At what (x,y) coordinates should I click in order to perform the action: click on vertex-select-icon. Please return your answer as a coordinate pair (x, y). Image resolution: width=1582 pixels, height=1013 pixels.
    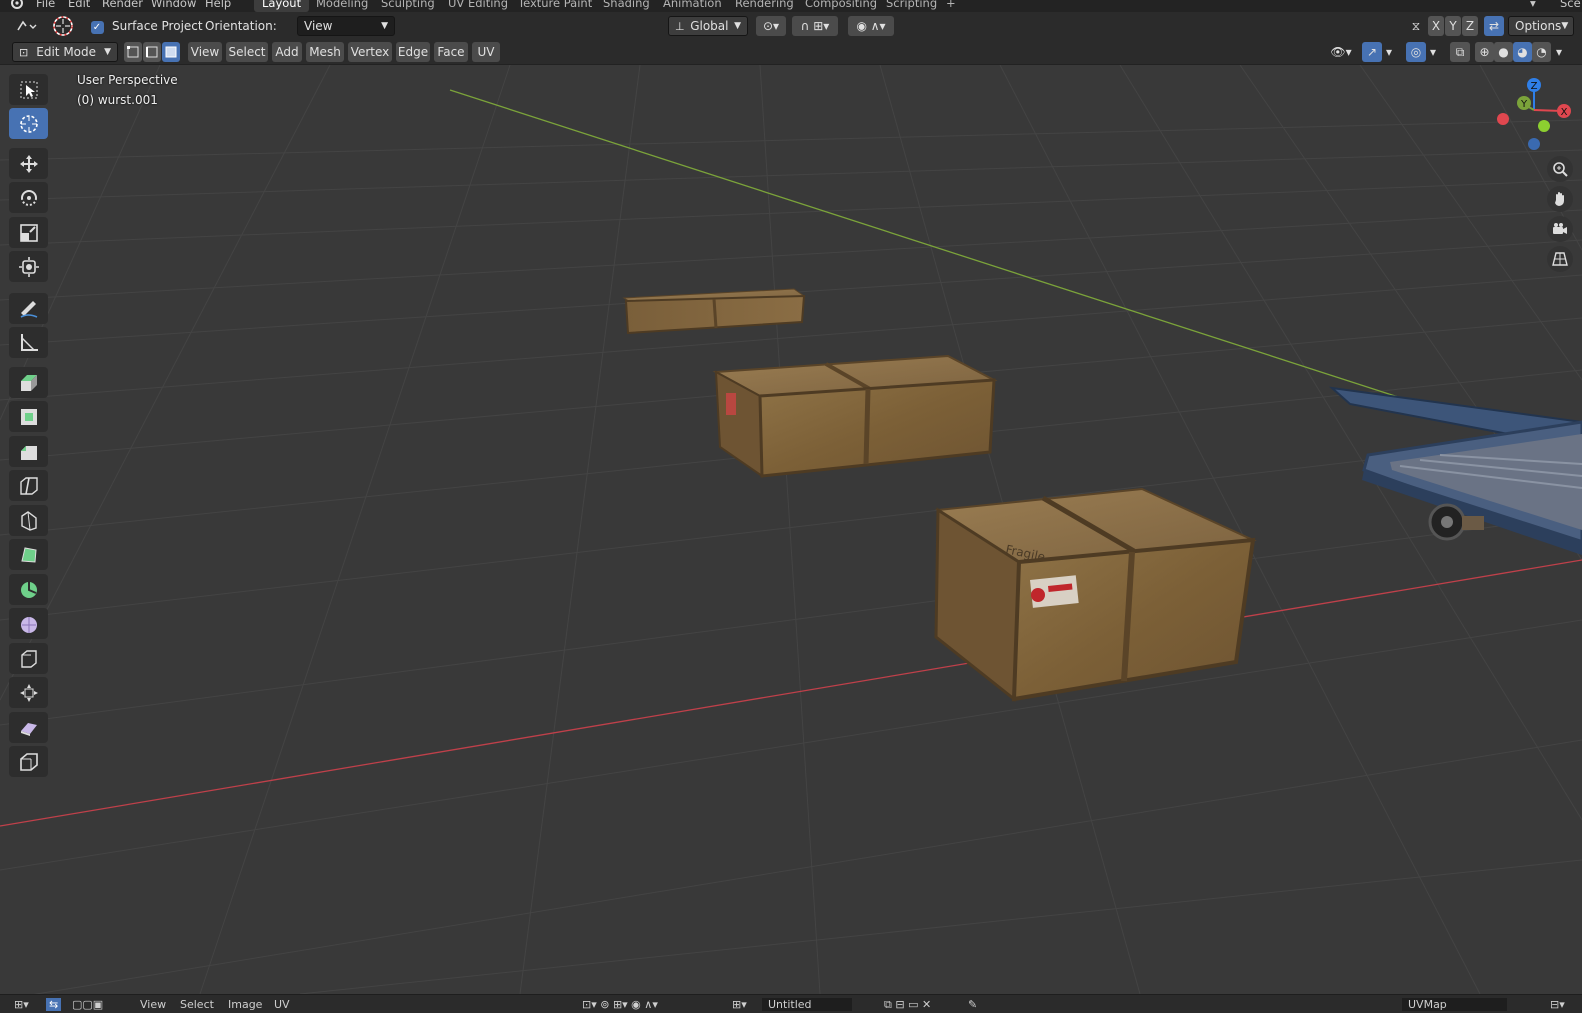
    Looking at the image, I should click on (133, 52).